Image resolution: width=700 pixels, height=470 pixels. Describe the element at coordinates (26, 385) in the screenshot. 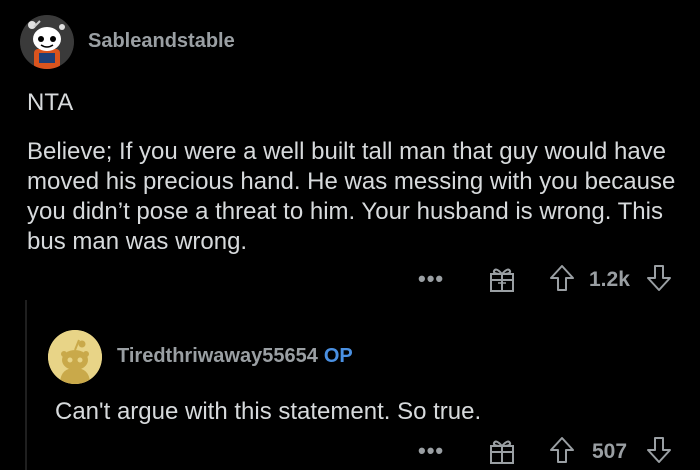

I see `thread-line` at that location.